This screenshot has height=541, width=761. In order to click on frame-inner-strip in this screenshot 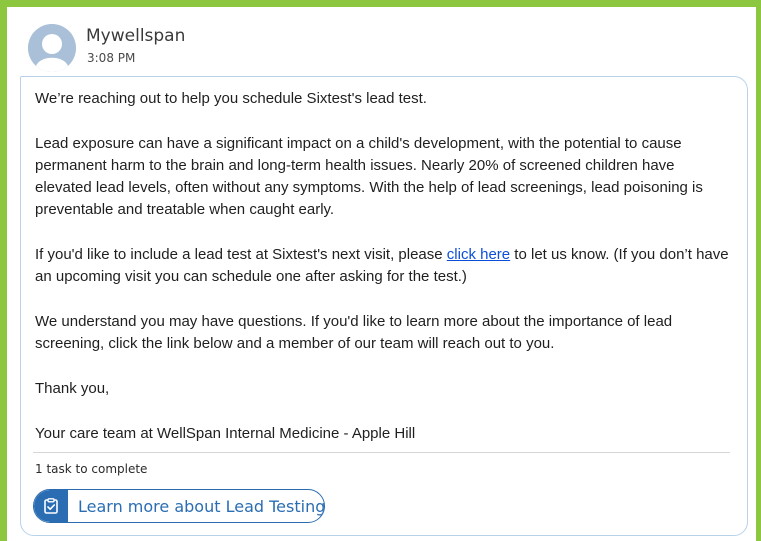, I will do `click(13, 274)`.